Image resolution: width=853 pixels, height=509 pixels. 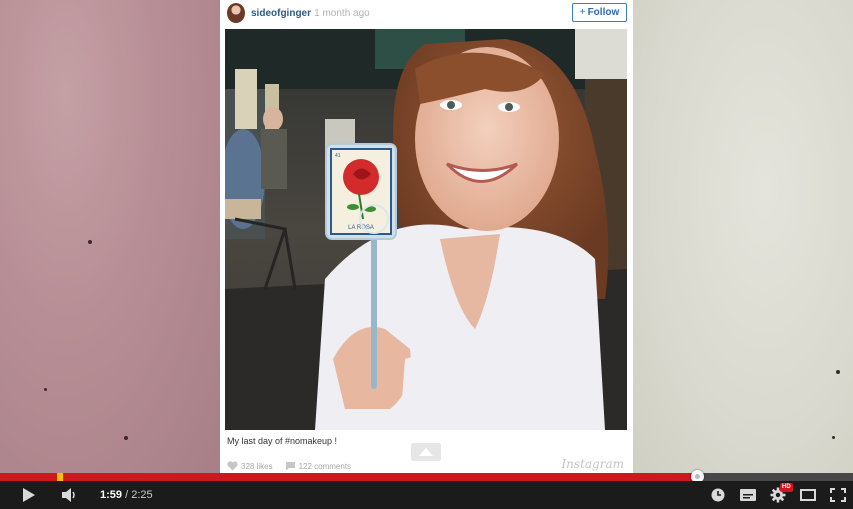 I want to click on follow-label: Follow, so click(x=603, y=12).